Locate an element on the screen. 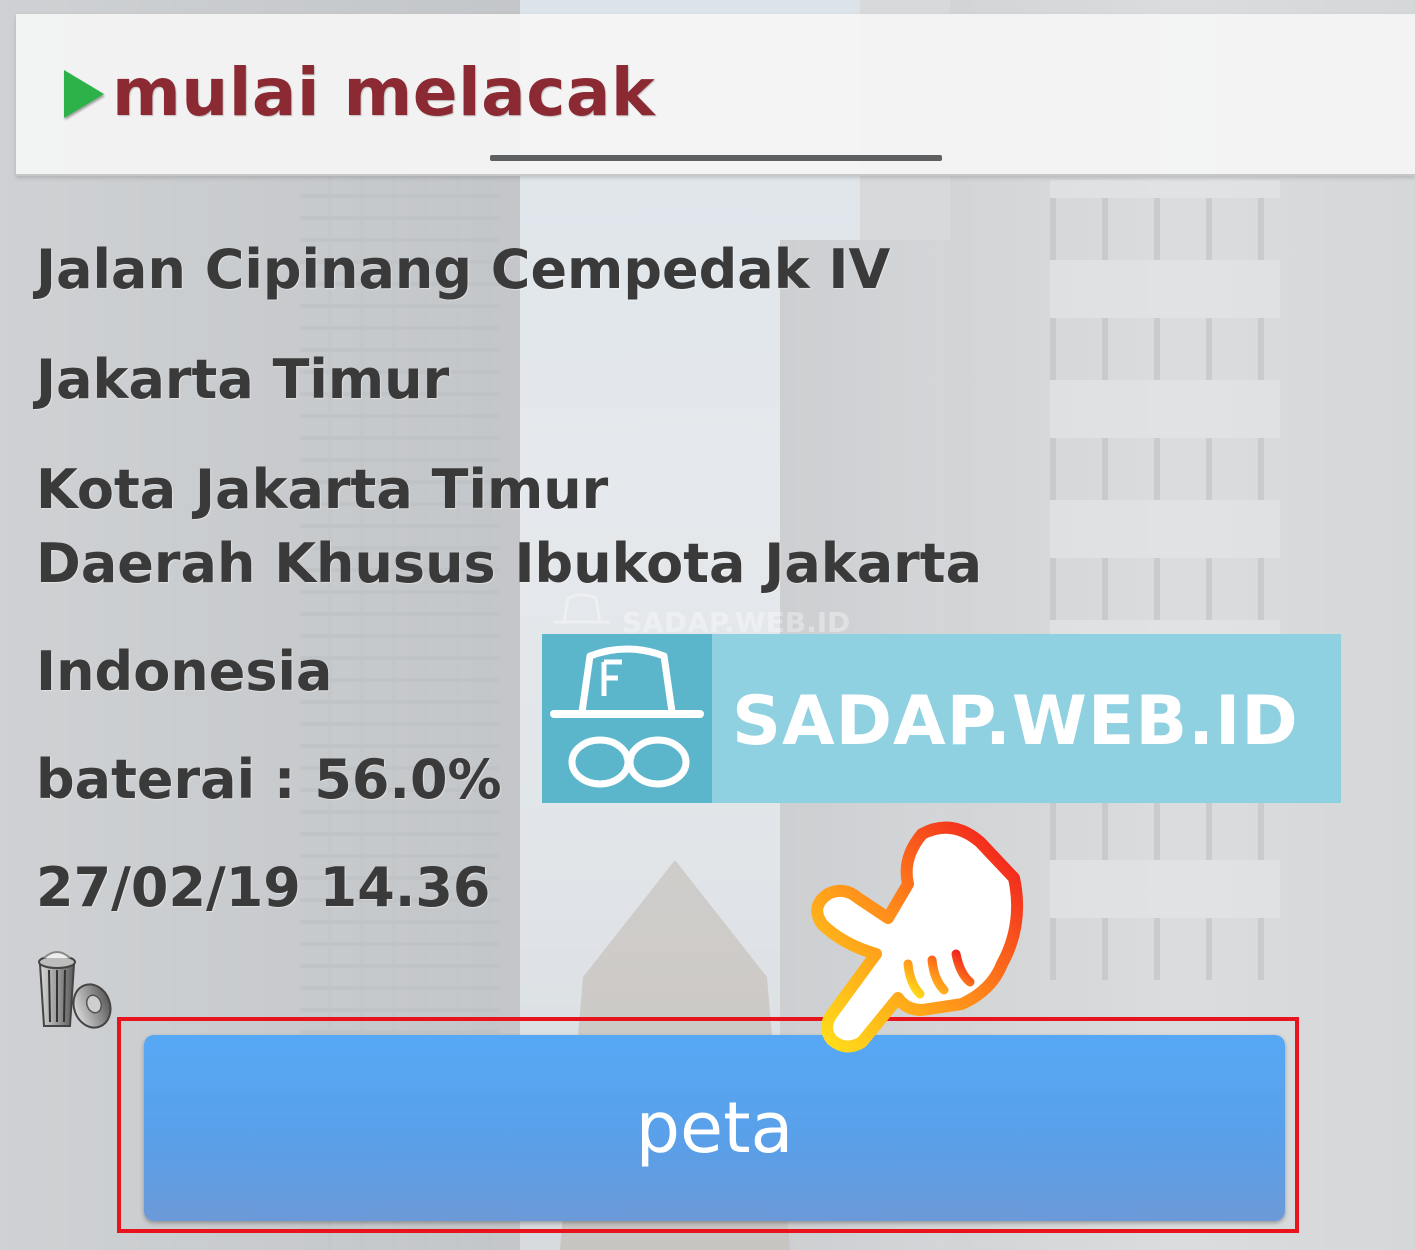 The height and width of the screenshot is (1250, 1415). watermark-small: SADAP.WEB.ID is located at coordinates (706, 613).